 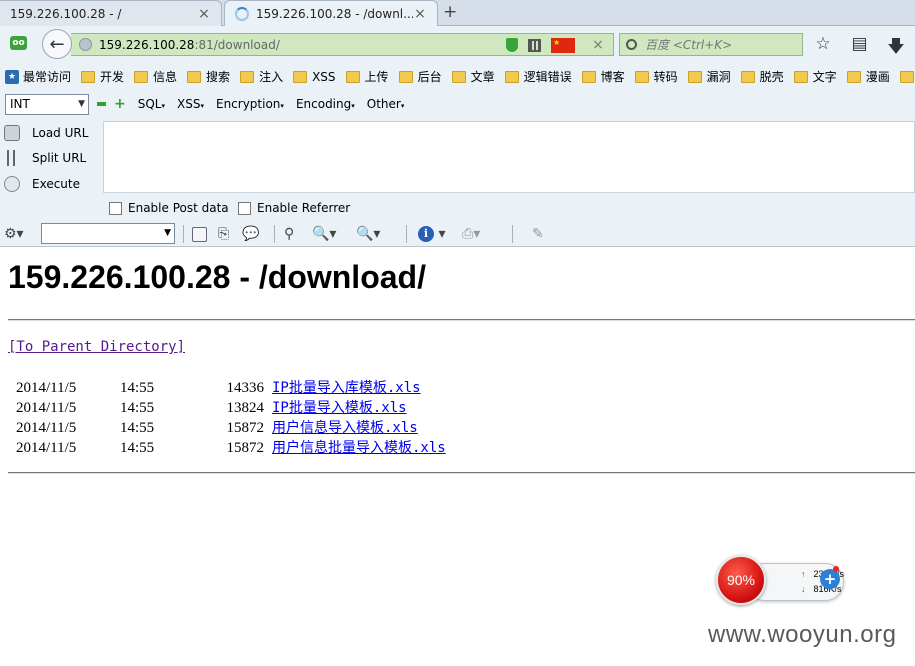 I want to click on chevron-down-icon: ▼, so click(x=81, y=103).